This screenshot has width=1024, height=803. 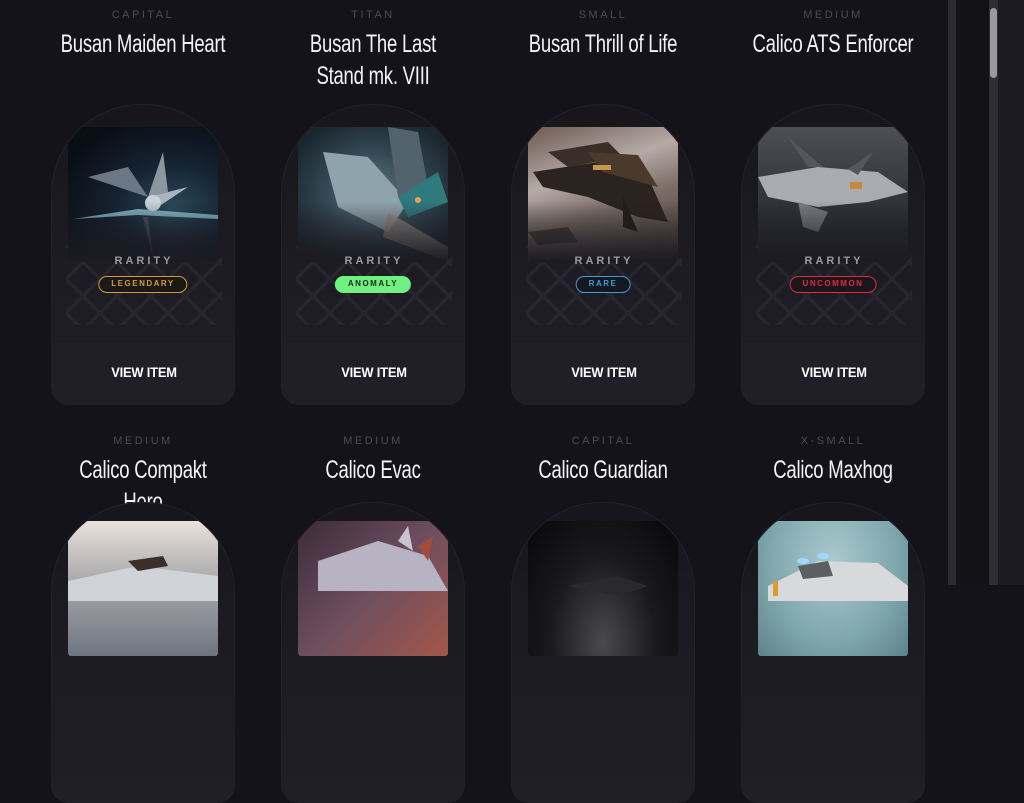 What do you see at coordinates (833, 284) in the screenshot?
I see `rarity-badge-uncommon: UNCOMMON` at bounding box center [833, 284].